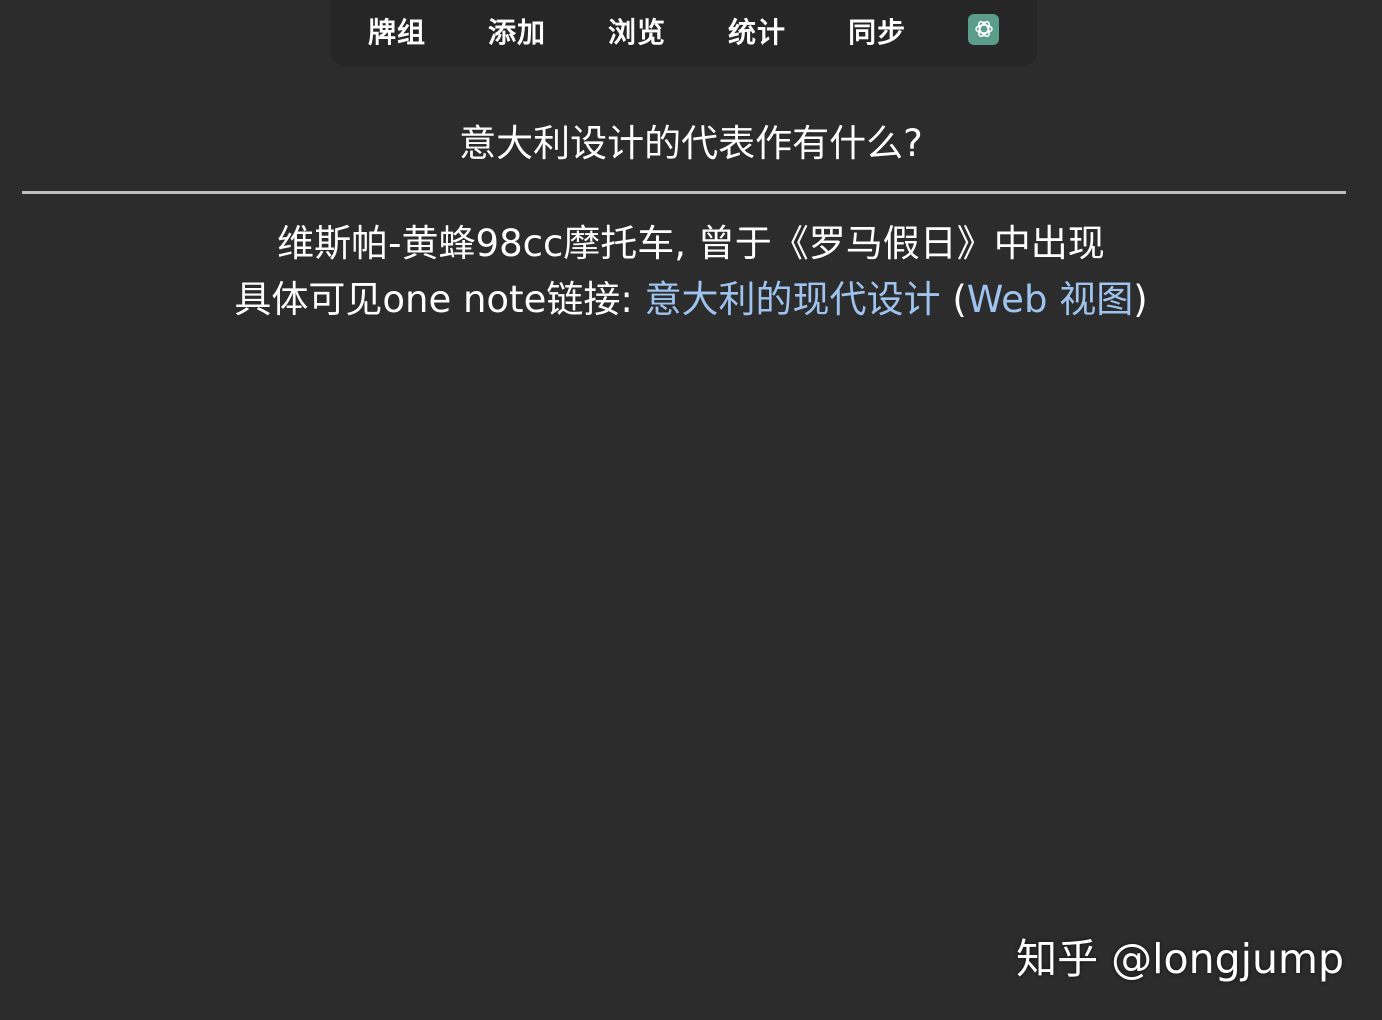 Image resolution: width=1382 pixels, height=1020 pixels. I want to click on top-toolbar: 牌组 添加 浏览 统计 同步, so click(683, 33).